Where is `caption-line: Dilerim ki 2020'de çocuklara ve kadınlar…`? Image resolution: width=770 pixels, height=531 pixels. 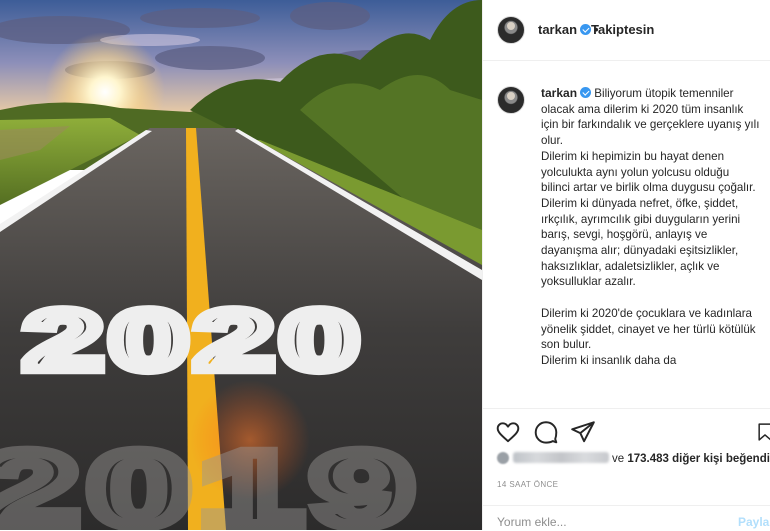 caption-line: Dilerim ki 2020'de çocuklara ve kadınlar… is located at coordinates (648, 329).